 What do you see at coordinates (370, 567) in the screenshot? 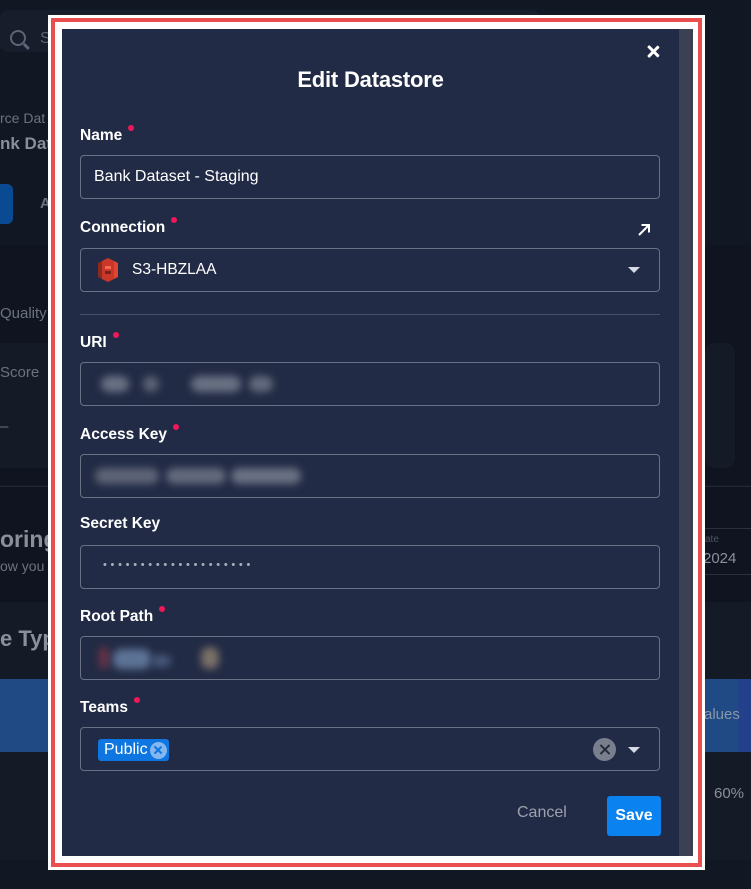
I see `secret-key-input: ••••••••••••••••••••` at bounding box center [370, 567].